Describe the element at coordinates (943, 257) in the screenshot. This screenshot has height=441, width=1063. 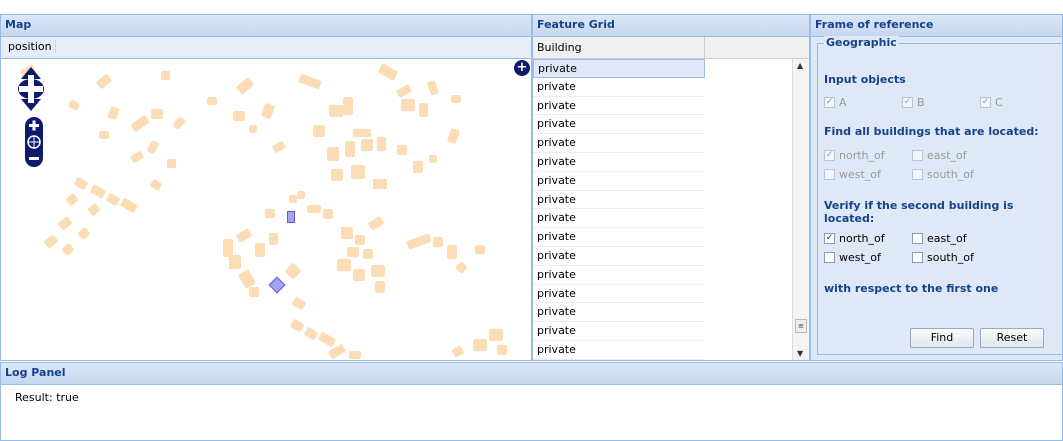
I see `verify-south-of-checkbox: south_of` at that location.